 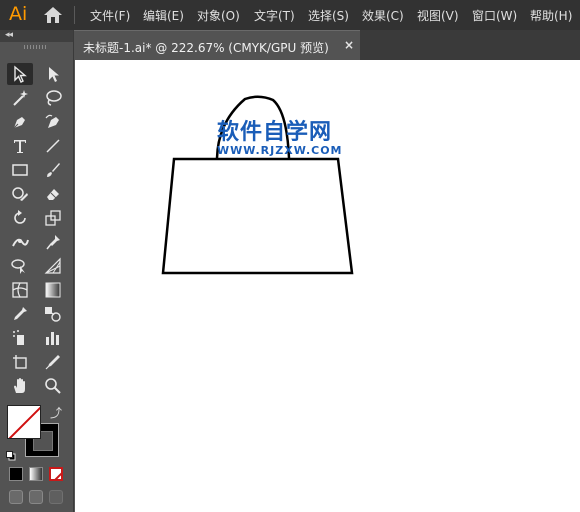 What do you see at coordinates (36, 497) in the screenshot?
I see `draw-behind-icon` at bounding box center [36, 497].